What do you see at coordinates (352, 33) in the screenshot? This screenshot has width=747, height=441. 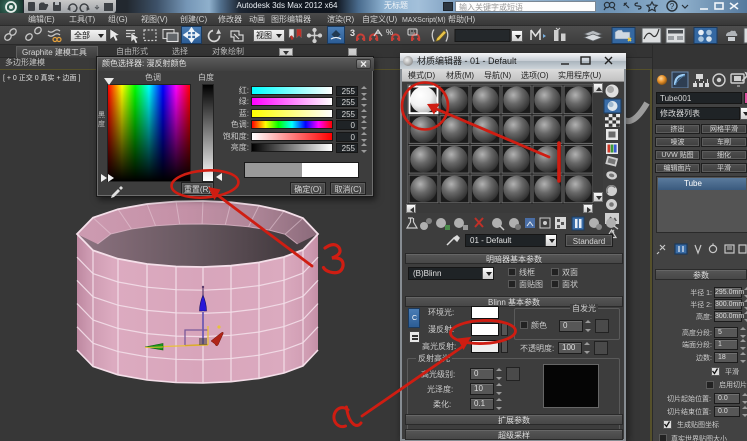 I see `svg-text: 3` at bounding box center [352, 33].